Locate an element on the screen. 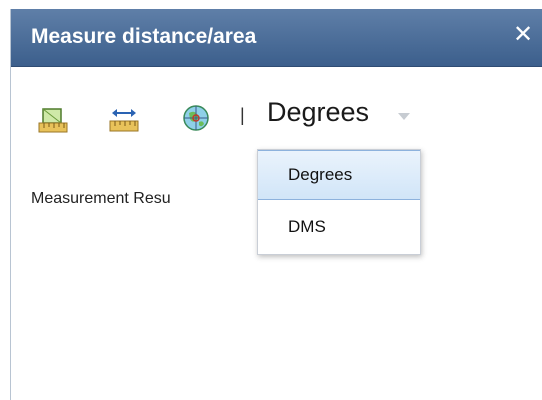 The width and height of the screenshot is (542, 400). unit-select: Degrees is located at coordinates (318, 112).